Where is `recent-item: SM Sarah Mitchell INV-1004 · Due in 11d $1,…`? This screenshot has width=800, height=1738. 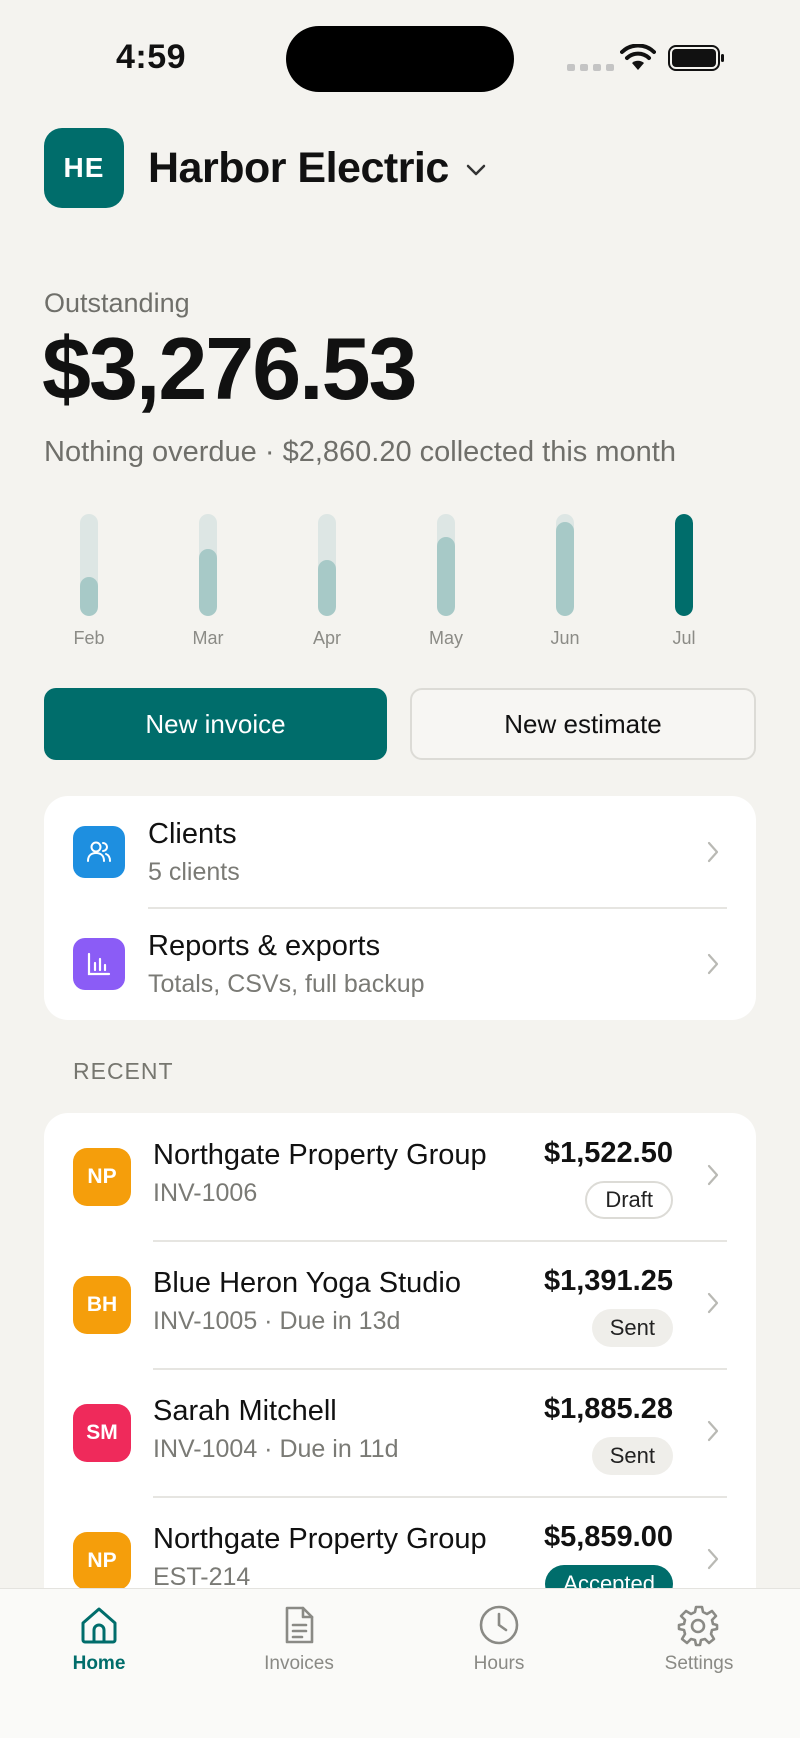
recent-item: SM Sarah Mitchell INV-1004 · Due in 11d $1,… is located at coordinates (400, 1433).